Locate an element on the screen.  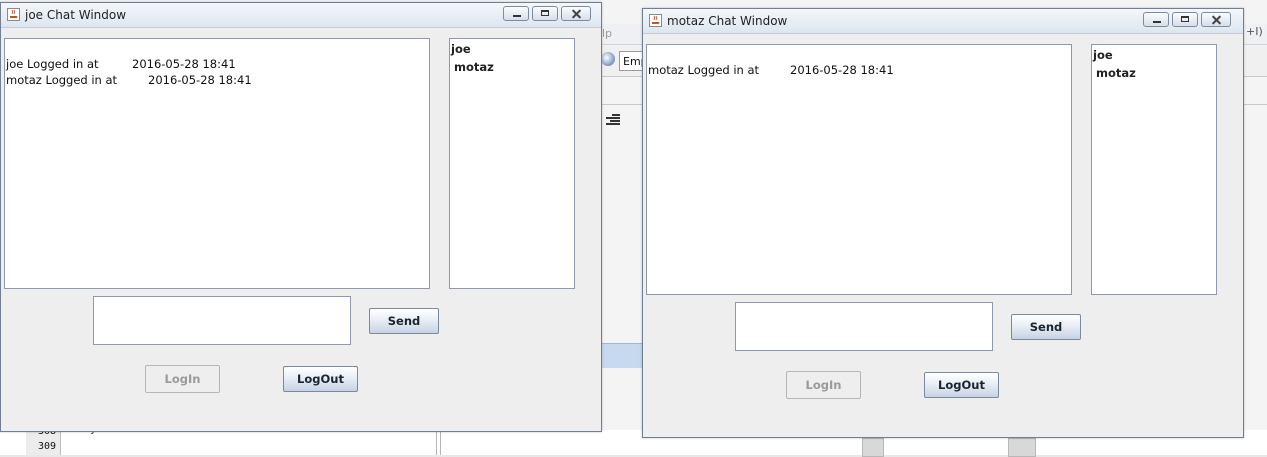
ide-panel-header is located at coordinates (622, 355).